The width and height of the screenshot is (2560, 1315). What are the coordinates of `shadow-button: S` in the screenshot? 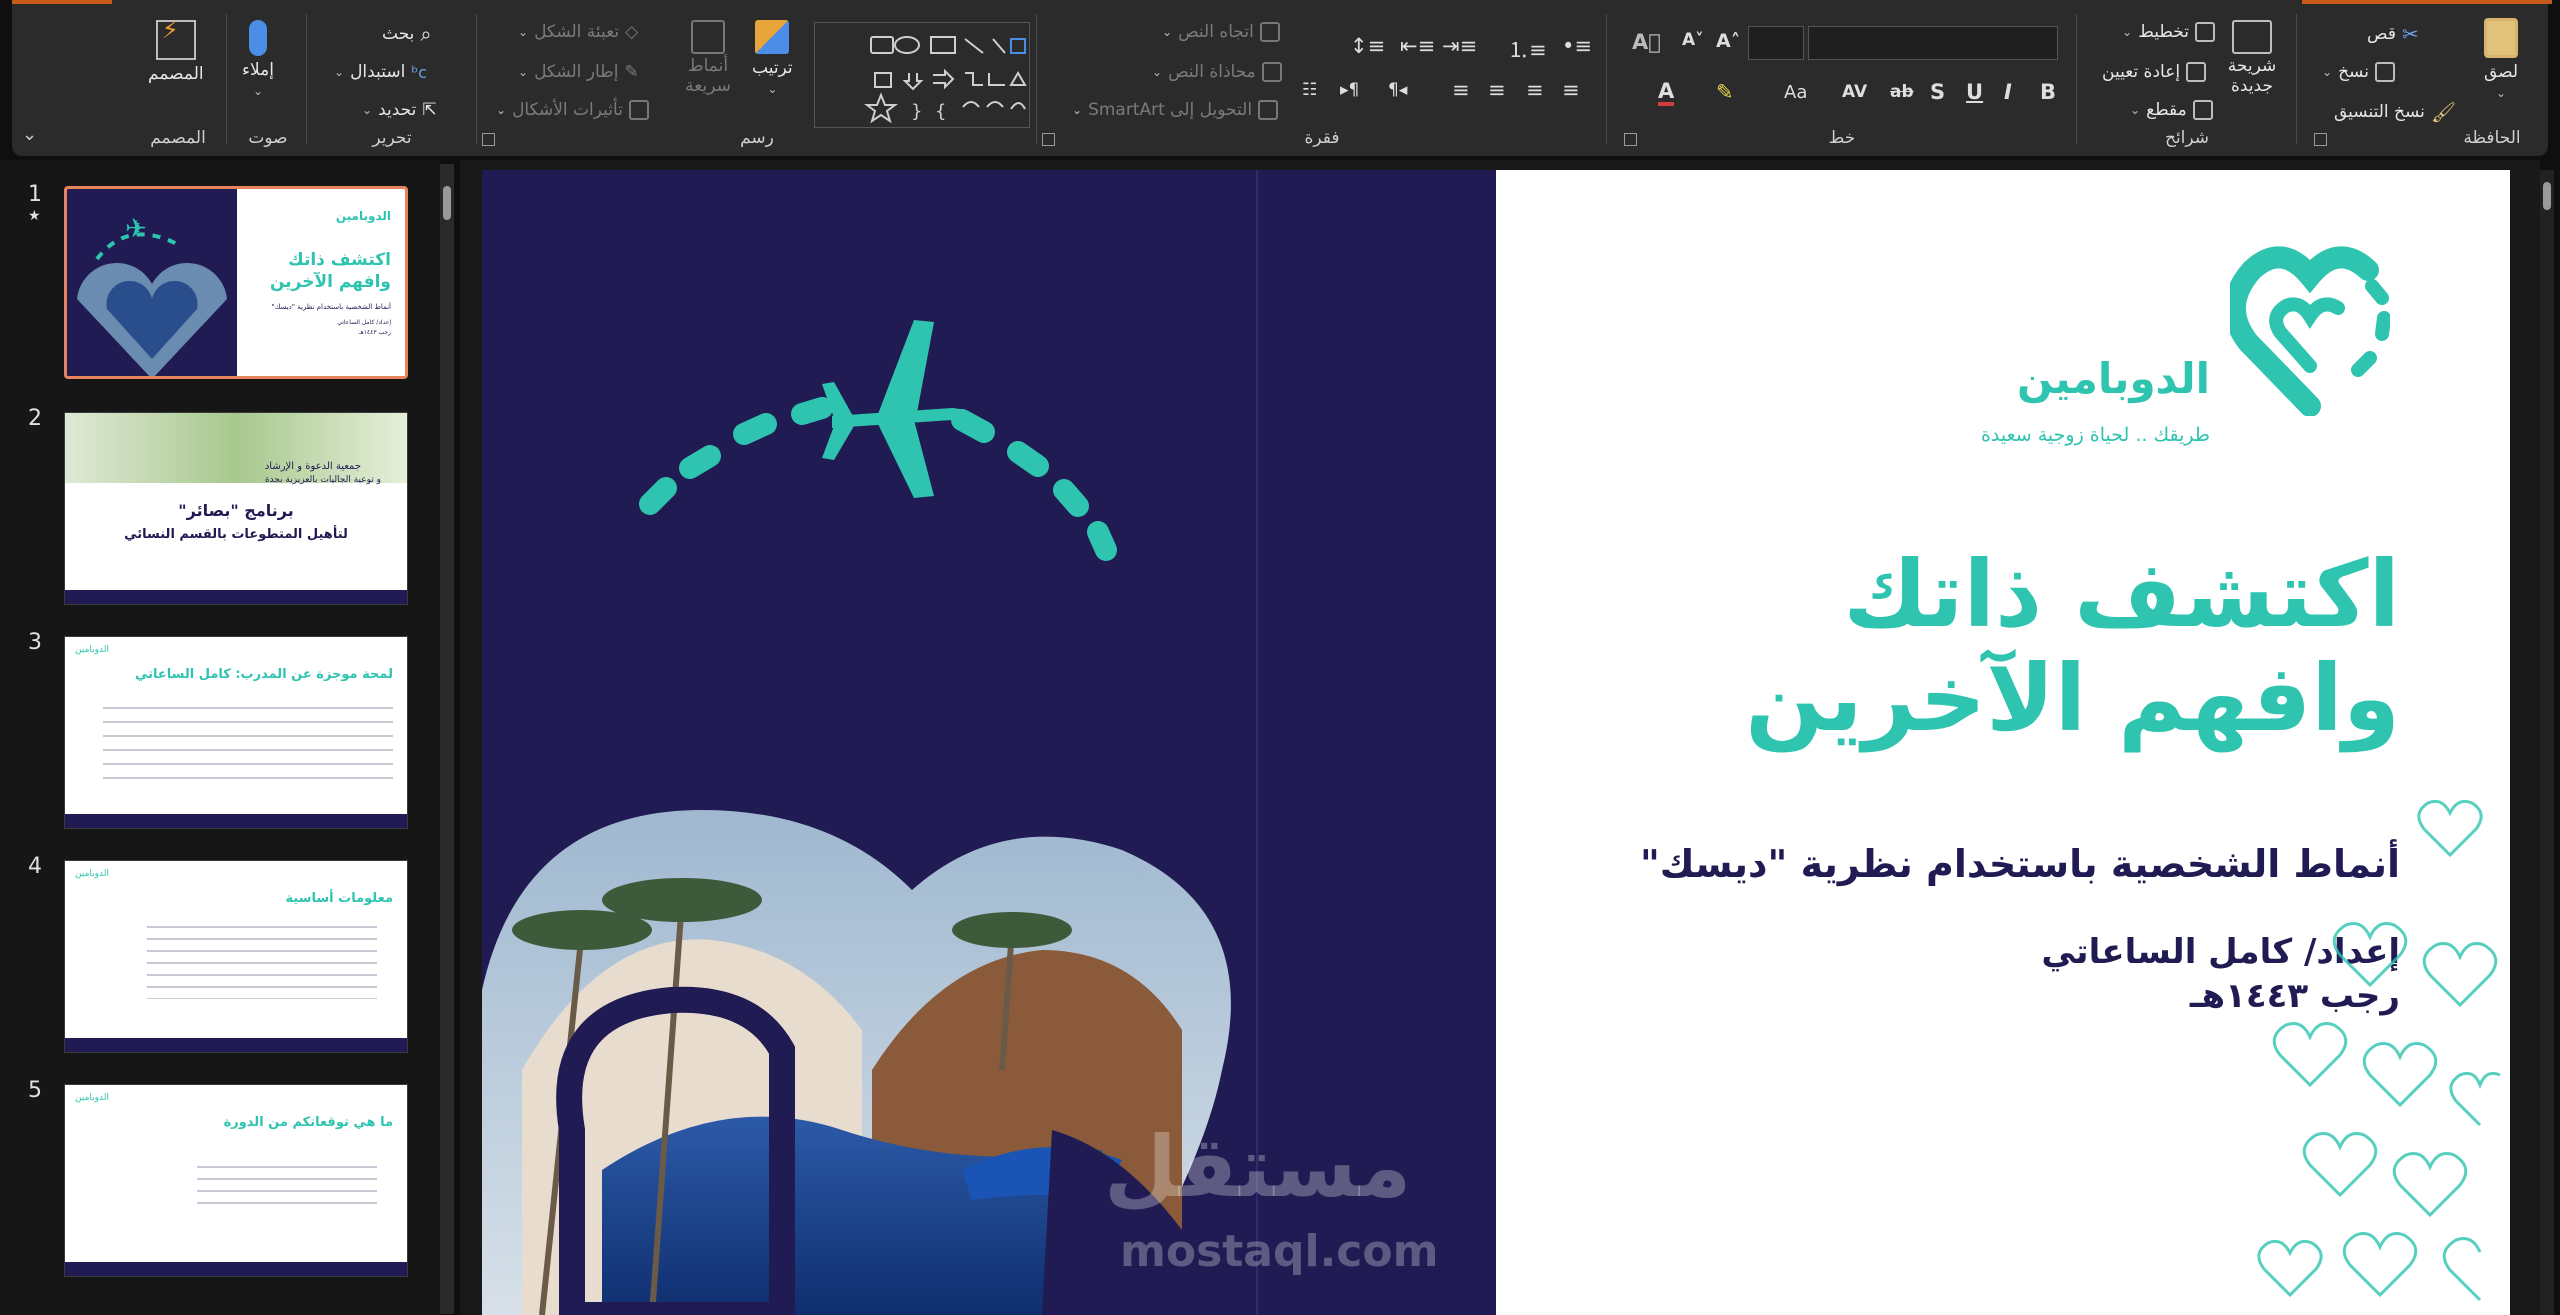 It's located at (1937, 92).